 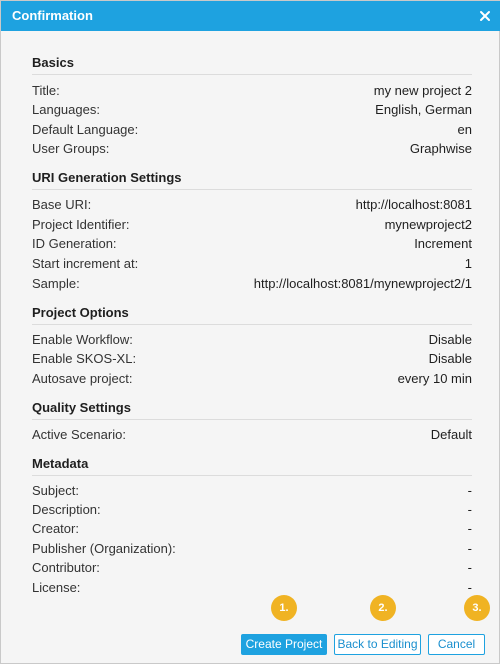 What do you see at coordinates (52, 15) in the screenshot?
I see `dialog-title: Confirmation` at bounding box center [52, 15].